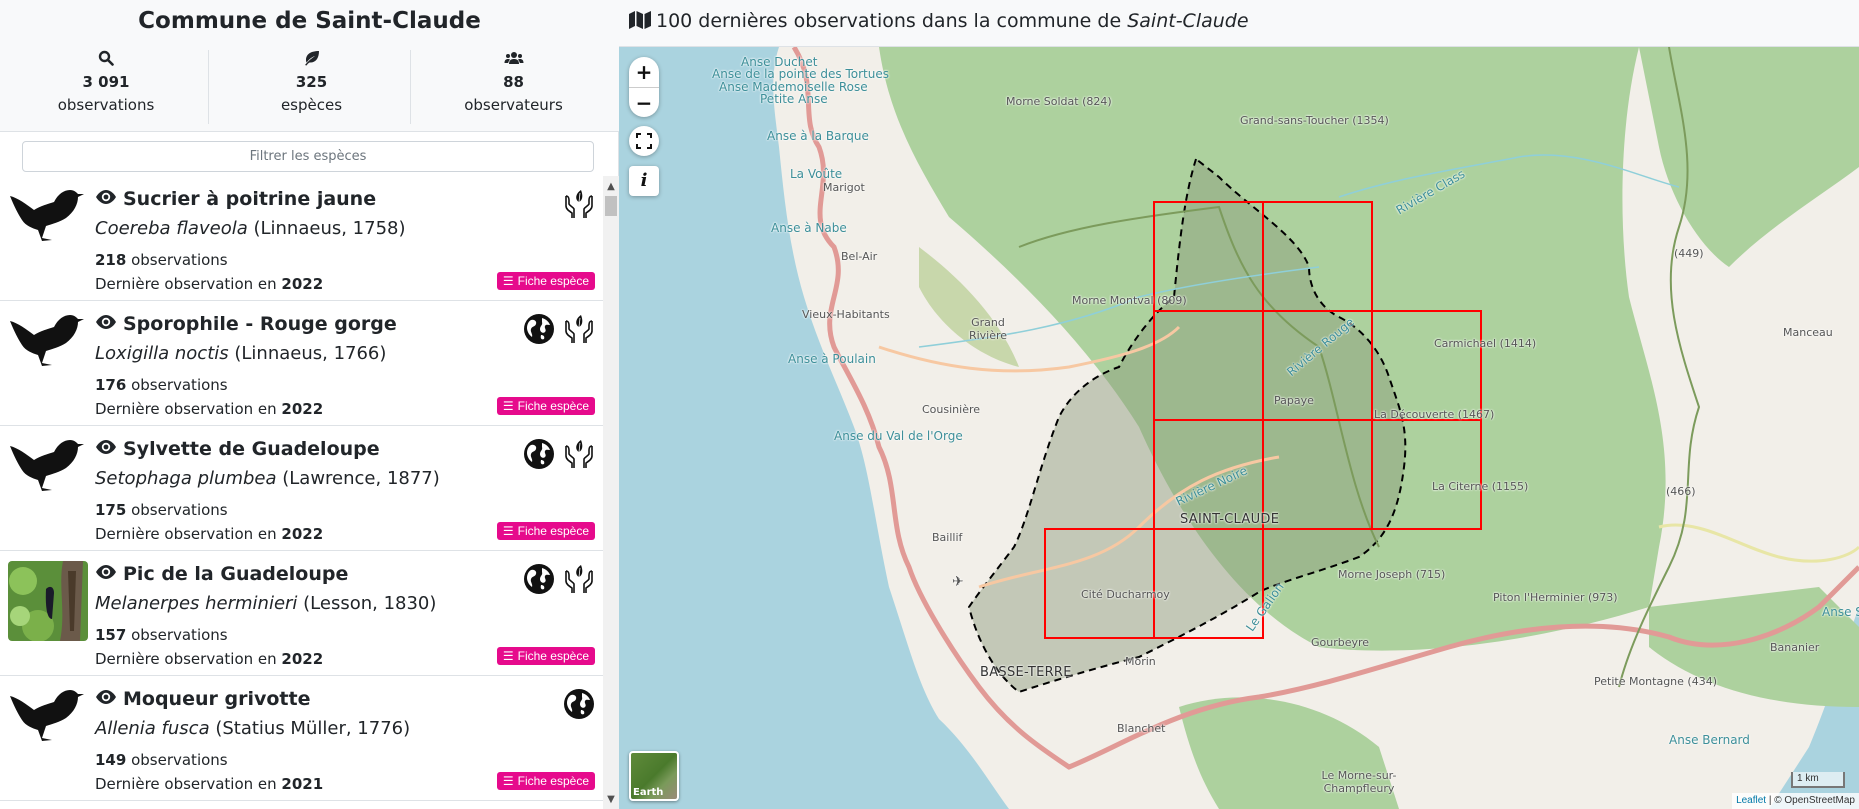 The width and height of the screenshot is (1859, 809). I want to click on species-vernacular-name: Pic de la Guadeloupe, so click(221, 574).